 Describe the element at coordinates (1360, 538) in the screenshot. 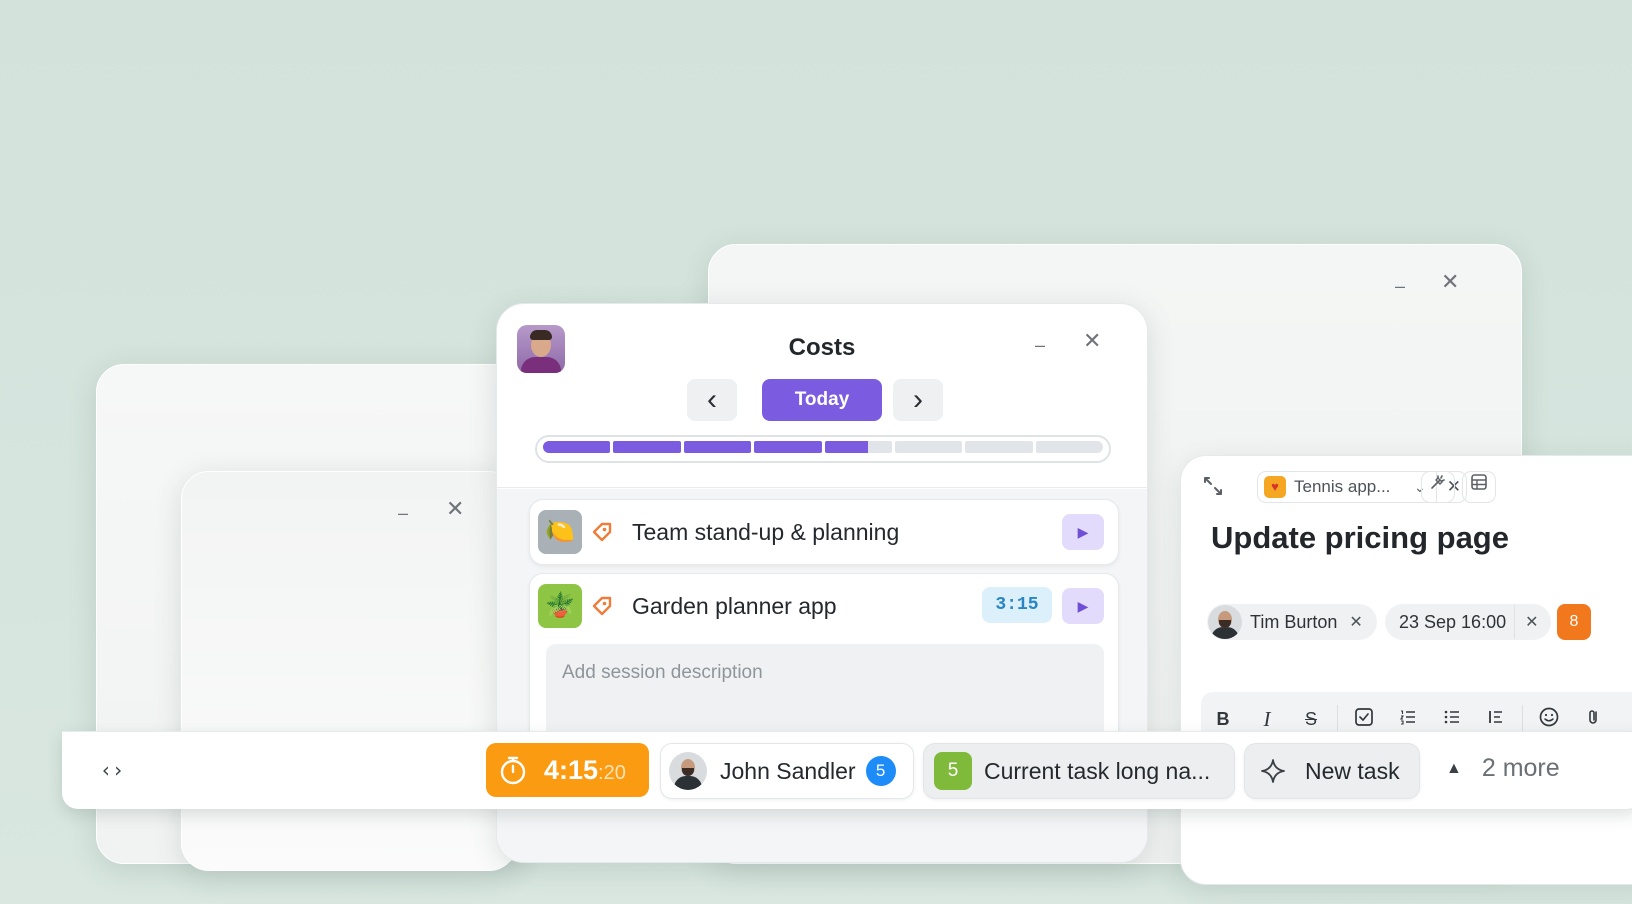

I see `task-title: Update pricing page` at that location.